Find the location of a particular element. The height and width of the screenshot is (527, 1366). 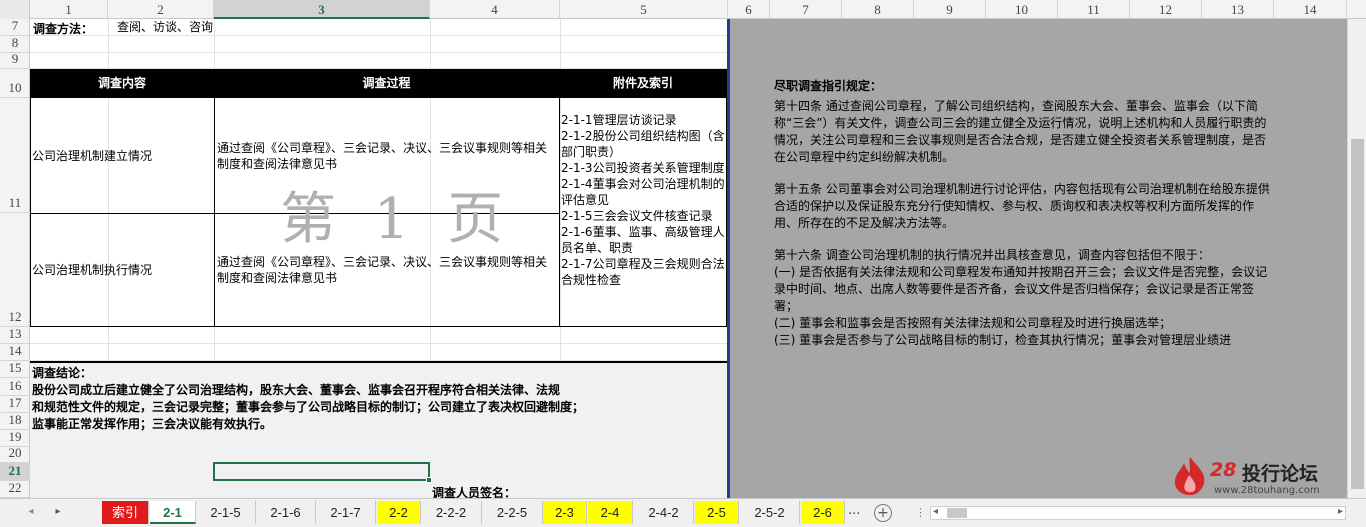

column-header-4: 4 is located at coordinates (495, 9).